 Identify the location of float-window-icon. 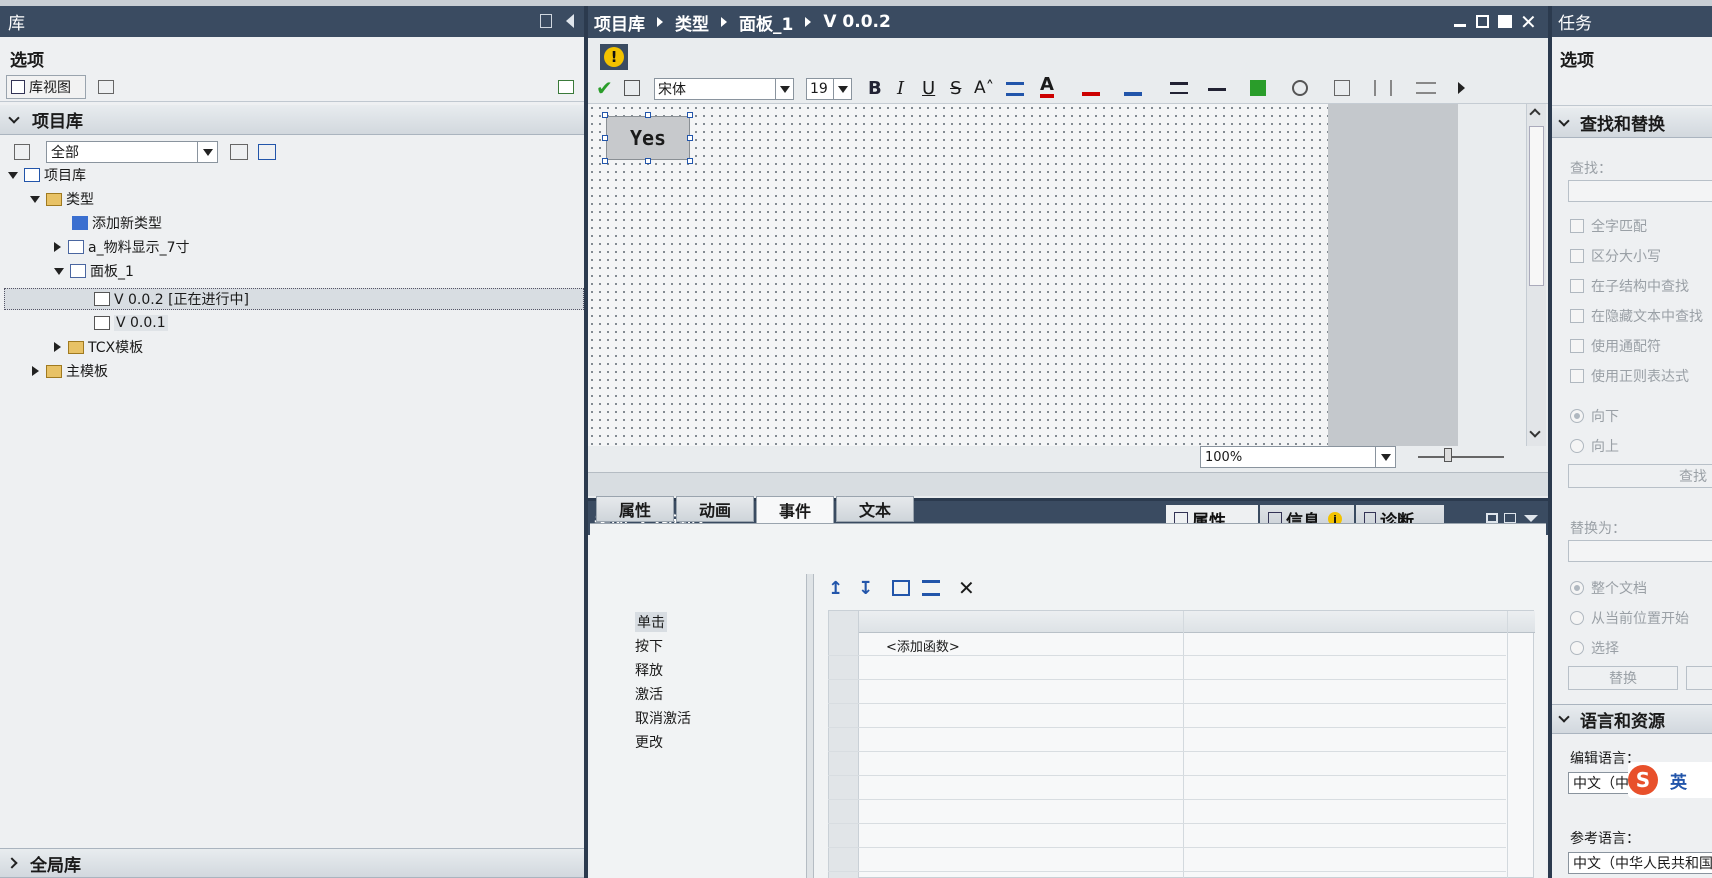
(1492, 518).